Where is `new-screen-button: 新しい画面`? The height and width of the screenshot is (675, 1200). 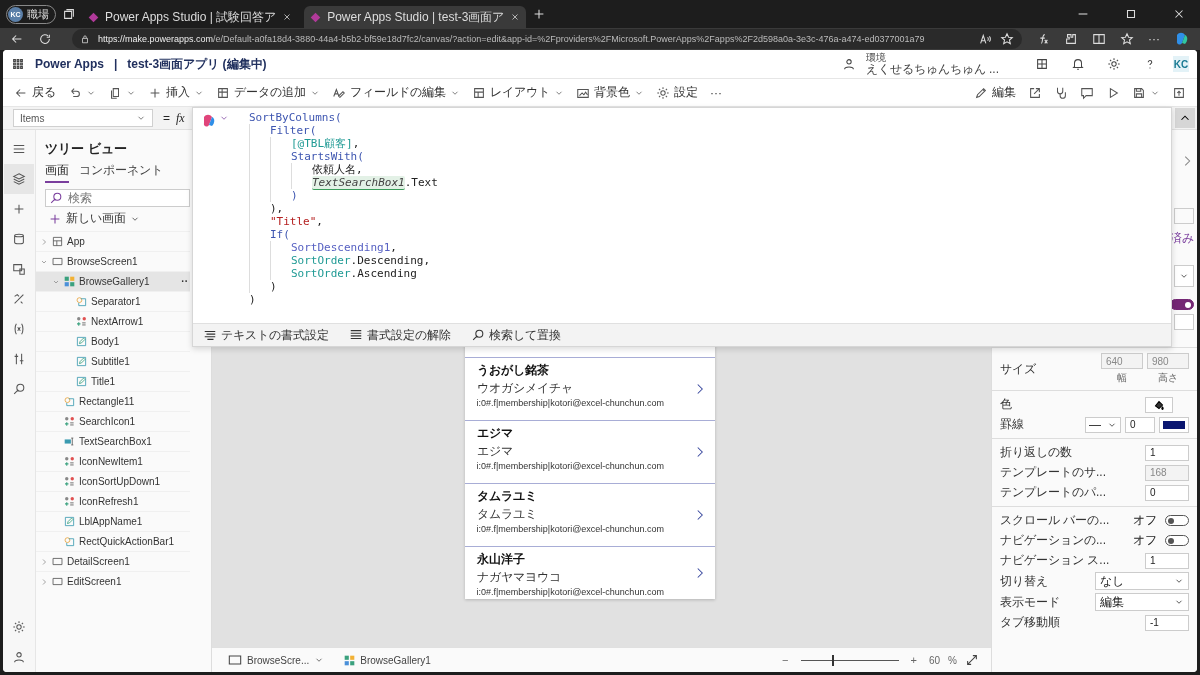
new-screen-button: 新しい画面 is located at coordinates (94, 218).